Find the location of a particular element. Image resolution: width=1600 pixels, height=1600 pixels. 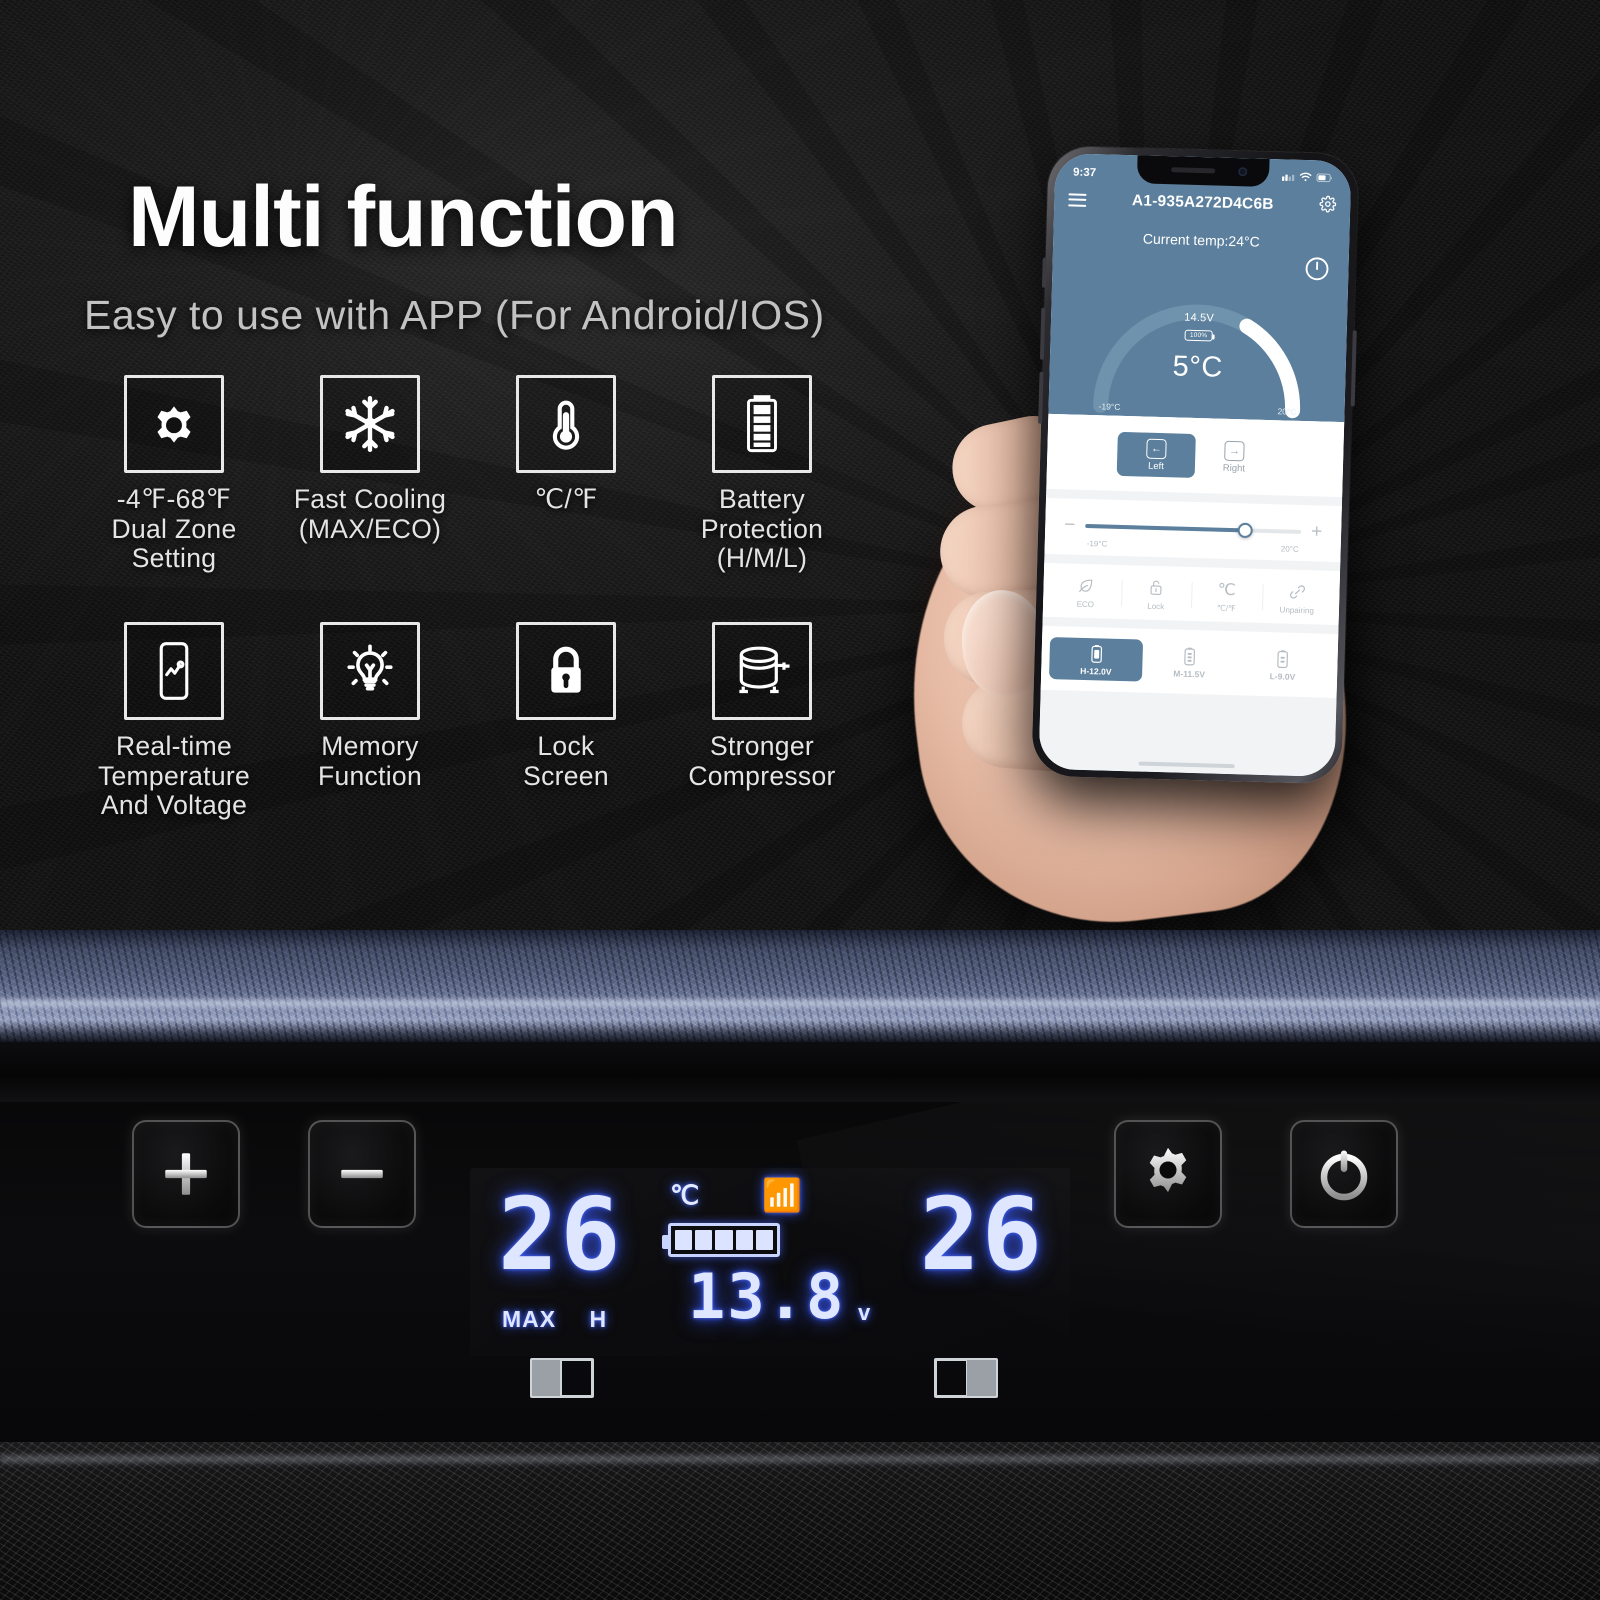

battery-mid-icon is located at coordinates (1190, 657).